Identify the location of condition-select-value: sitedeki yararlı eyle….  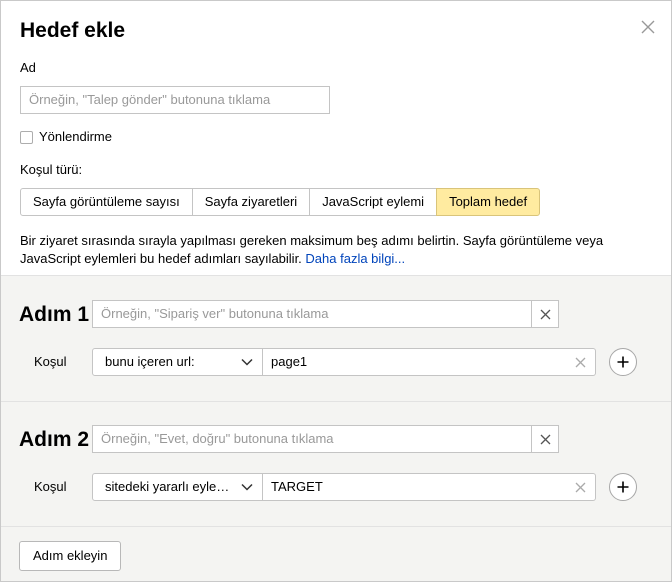
(167, 486).